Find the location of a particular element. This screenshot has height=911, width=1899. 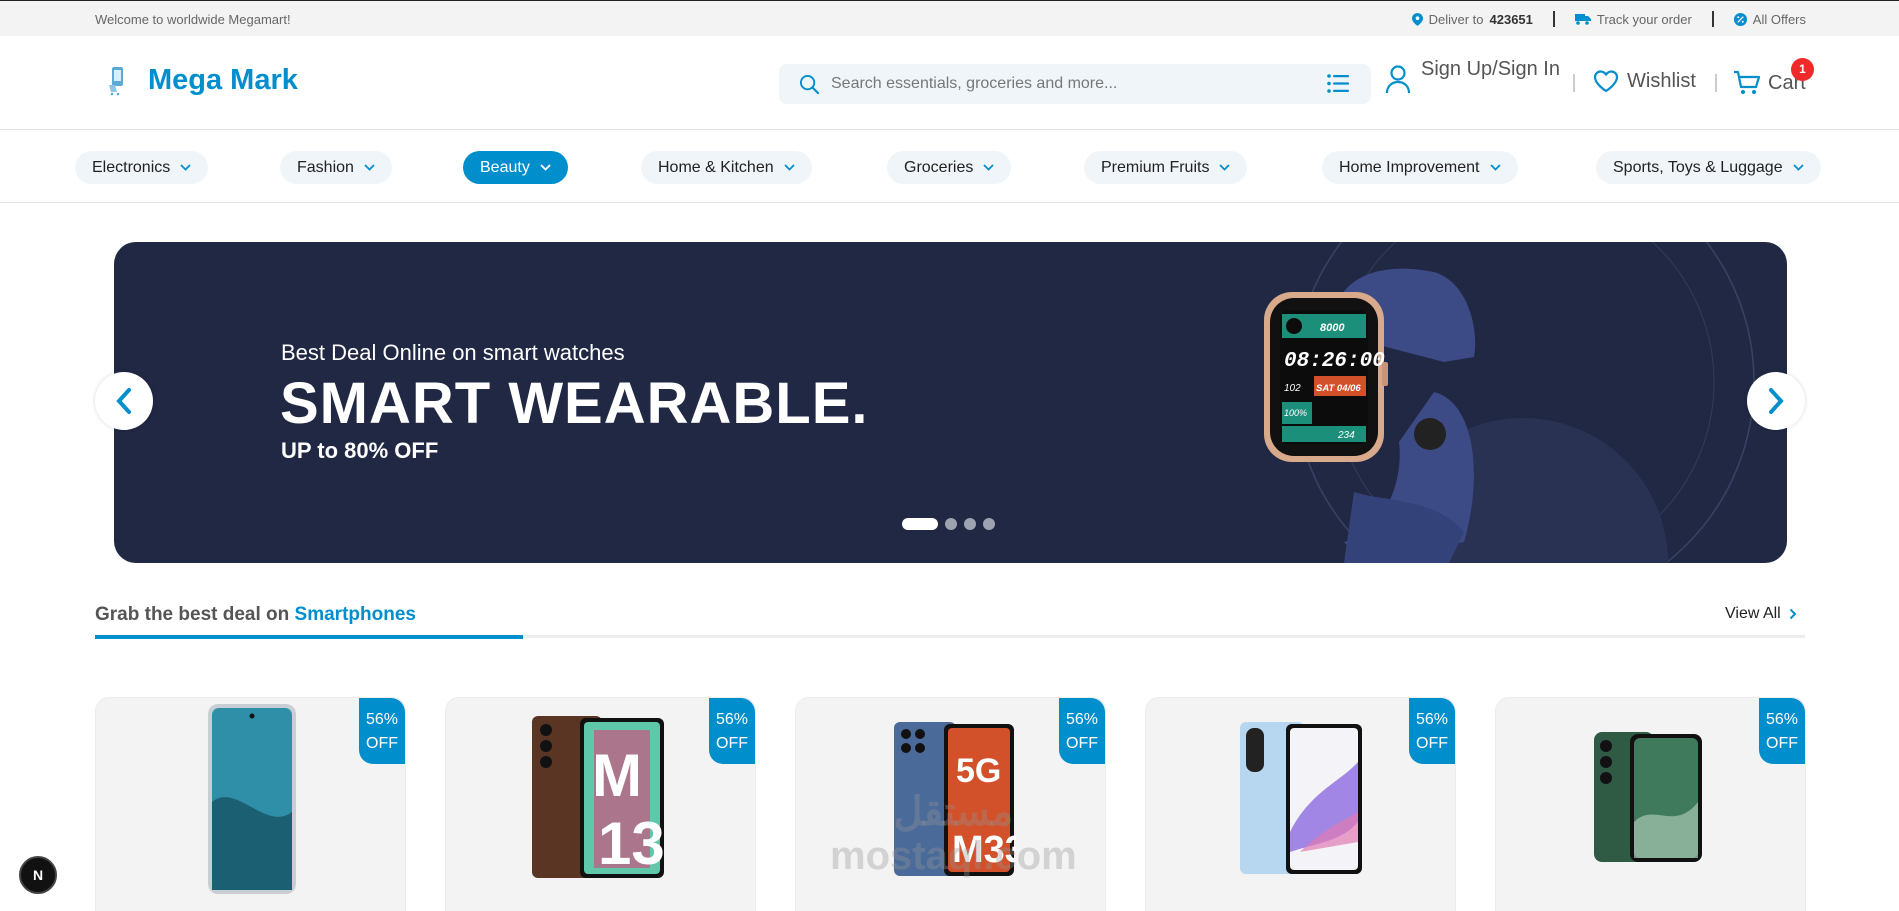

section-title: Grab the best deal on Smartphones is located at coordinates (255, 615).